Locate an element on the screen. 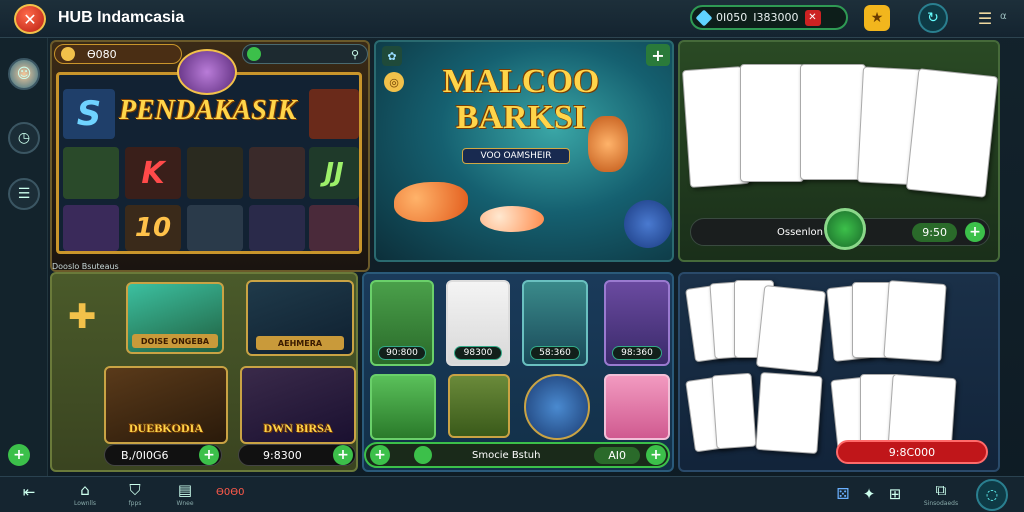 The width and height of the screenshot is (1024, 512). nav-item-games: ⧉ Sinsodaeds is located at coordinates (941, 494).